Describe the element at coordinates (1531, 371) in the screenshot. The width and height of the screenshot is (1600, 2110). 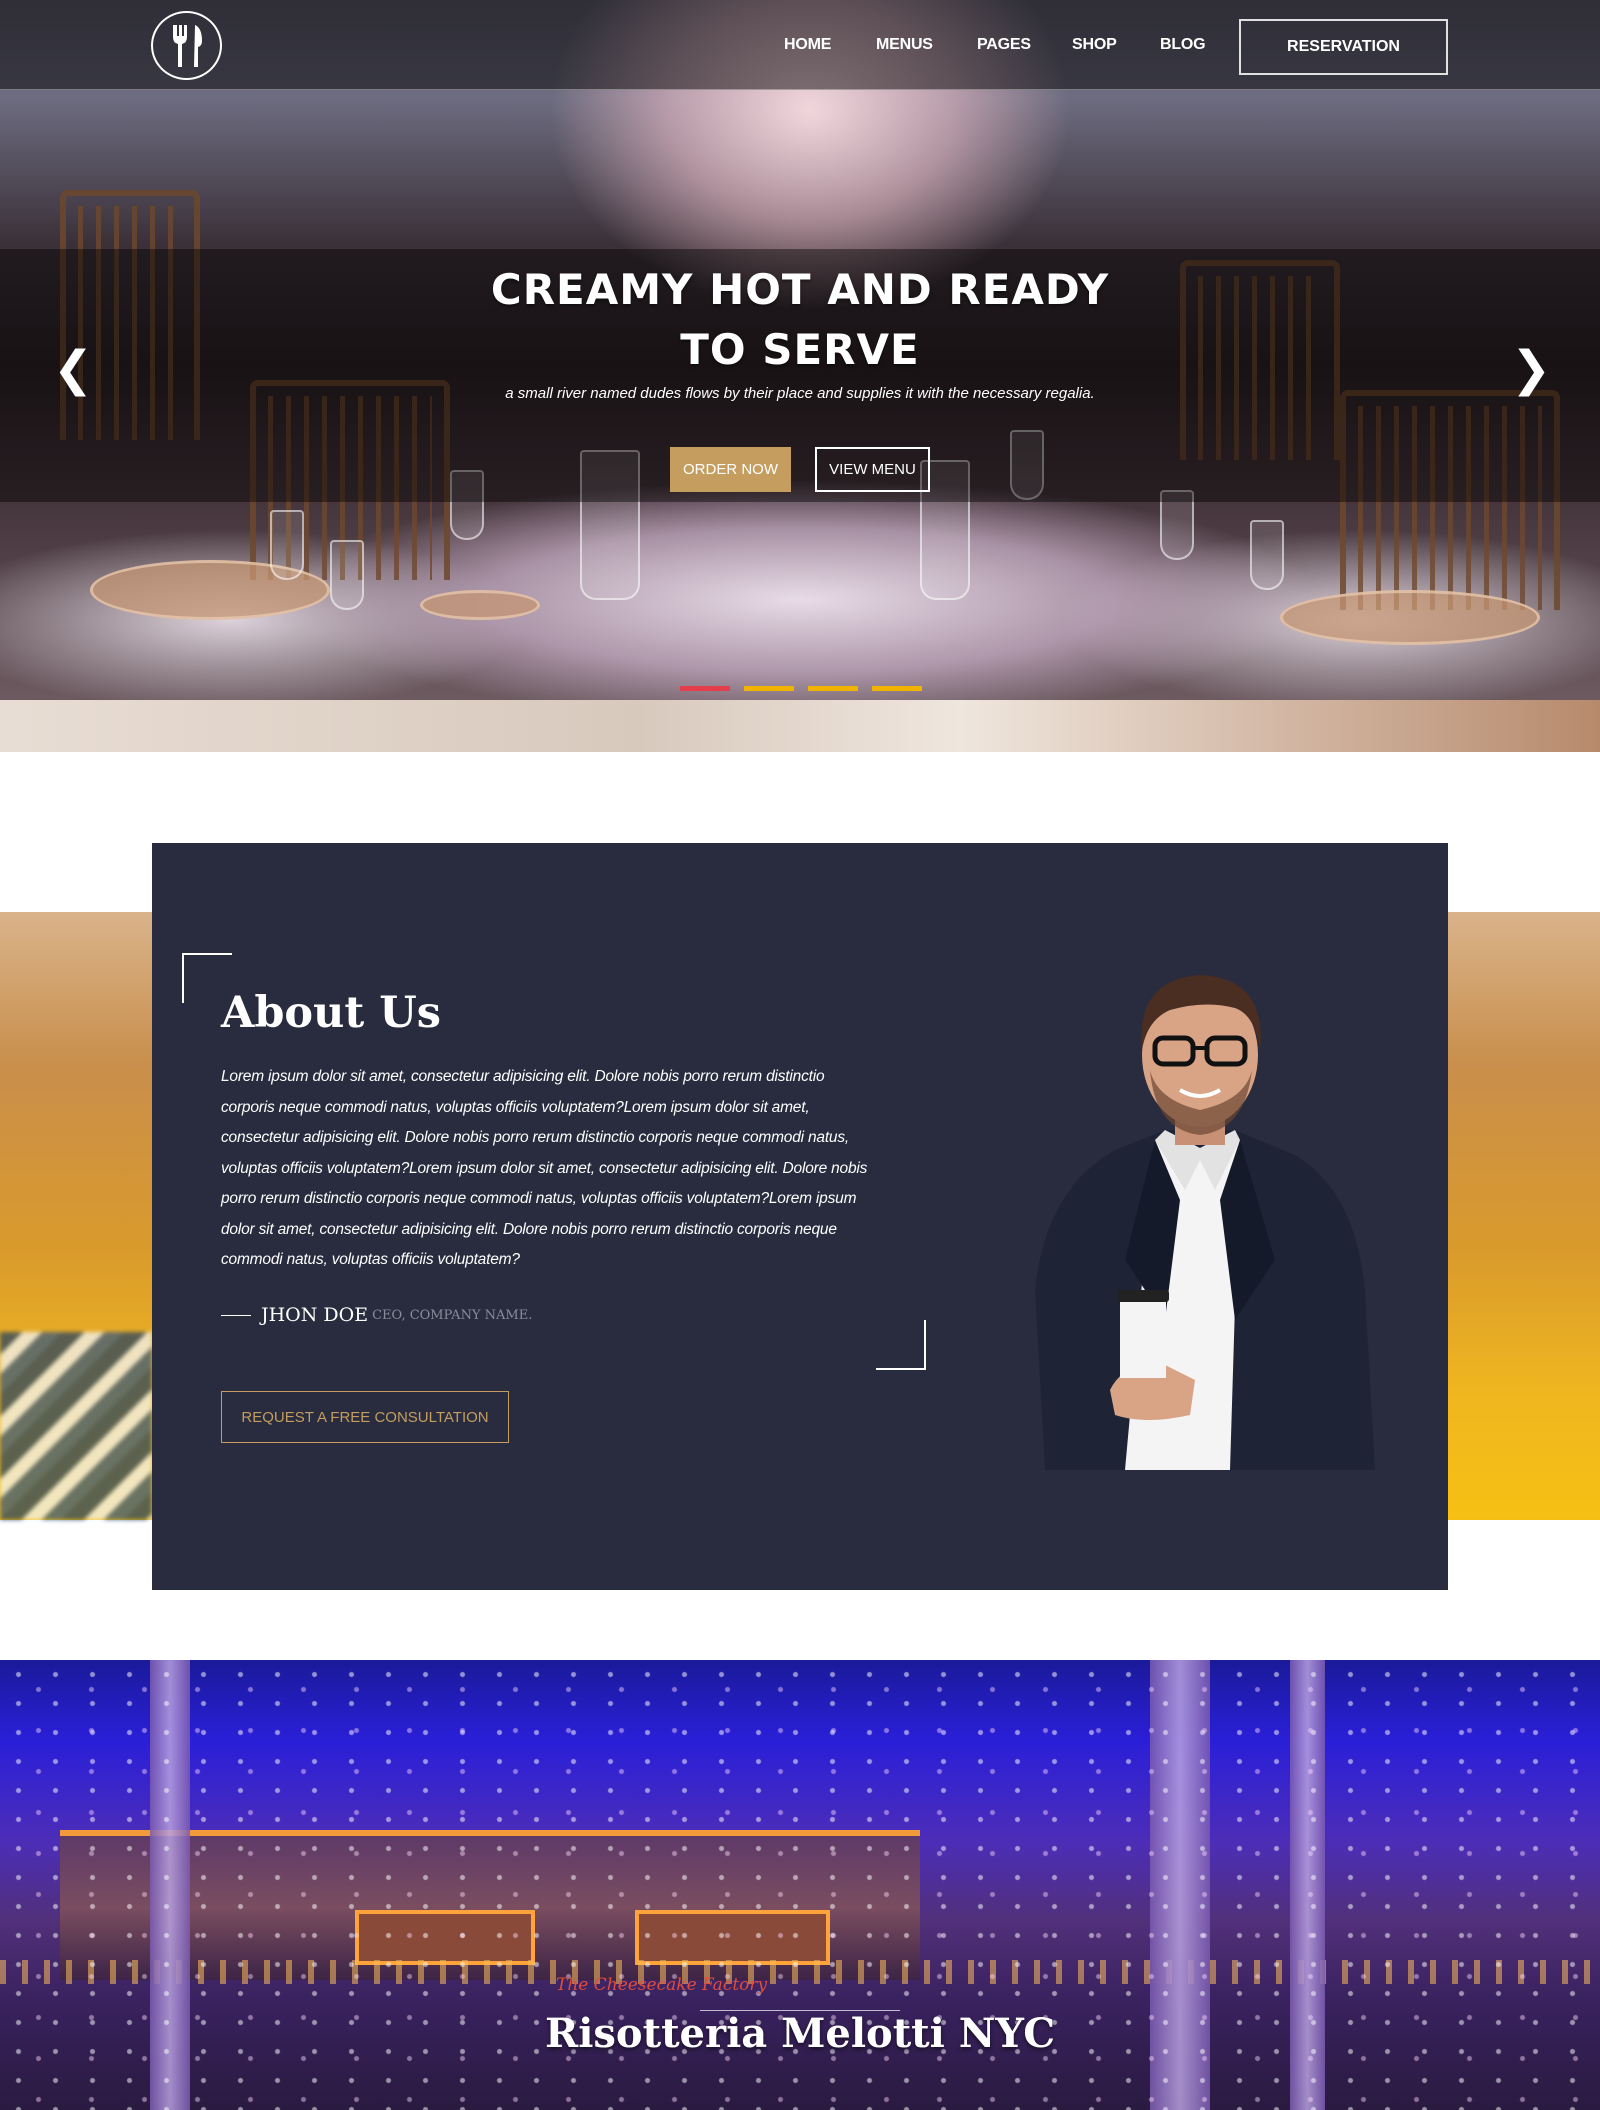
I see `chevron-right-icon: ❯` at that location.